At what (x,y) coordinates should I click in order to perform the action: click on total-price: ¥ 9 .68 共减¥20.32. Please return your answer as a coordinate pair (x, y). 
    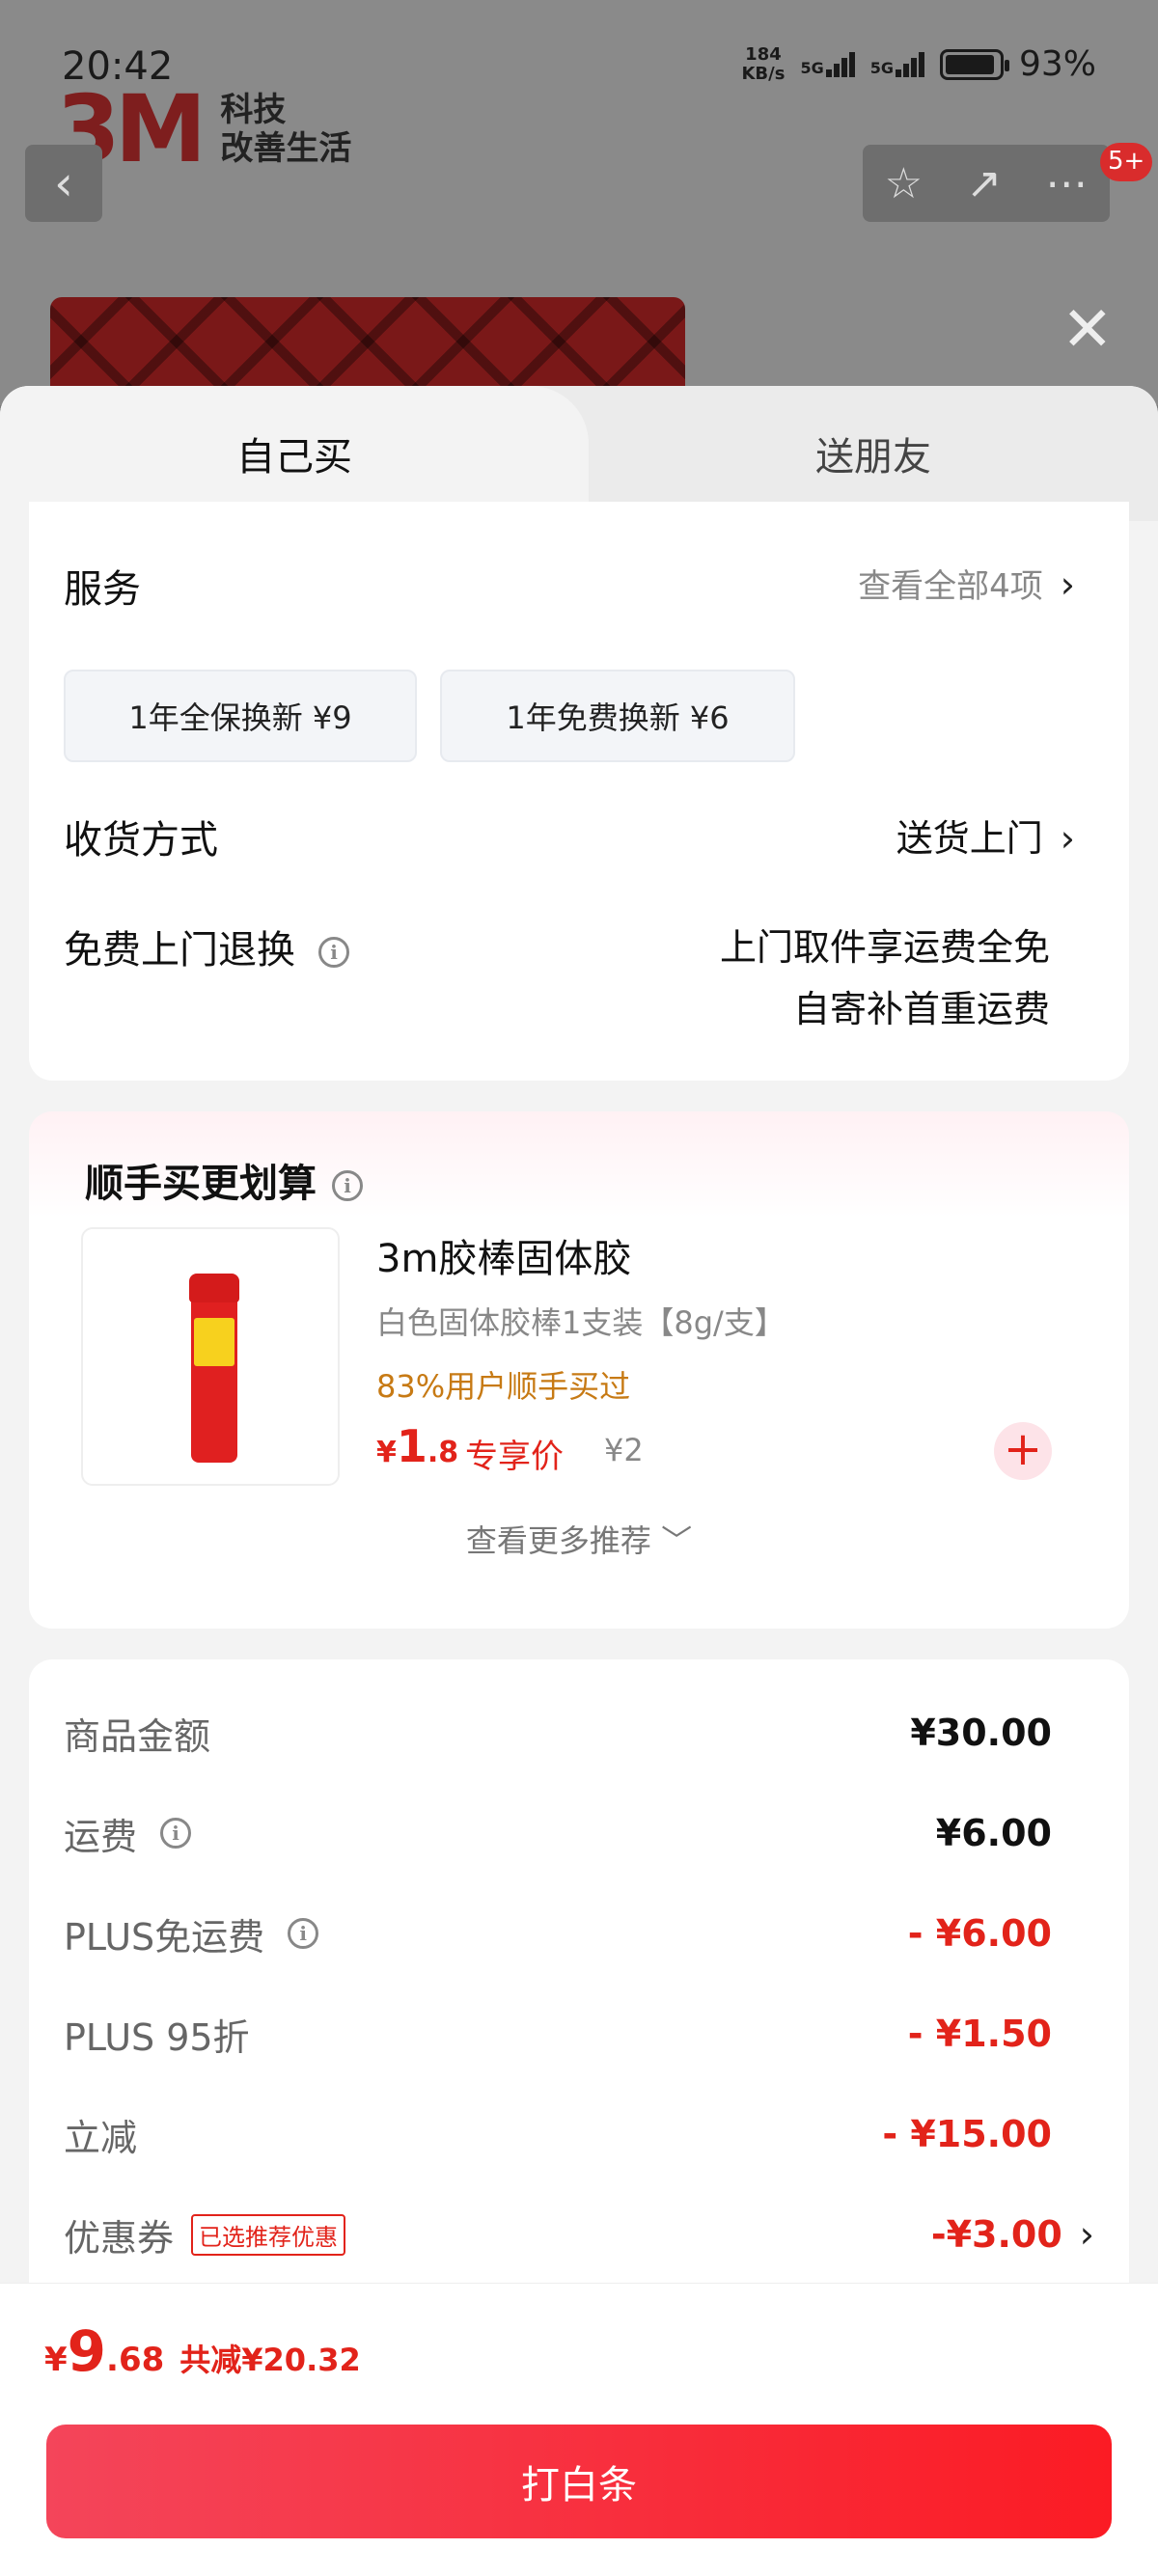
    Looking at the image, I should click on (202, 2351).